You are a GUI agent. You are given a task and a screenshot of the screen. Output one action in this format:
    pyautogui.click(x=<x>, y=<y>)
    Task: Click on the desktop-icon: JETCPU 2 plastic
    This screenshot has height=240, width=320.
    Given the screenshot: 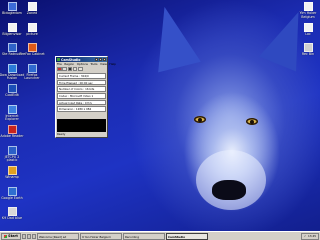 What is the action you would take?
    pyautogui.click(x=12, y=154)
    